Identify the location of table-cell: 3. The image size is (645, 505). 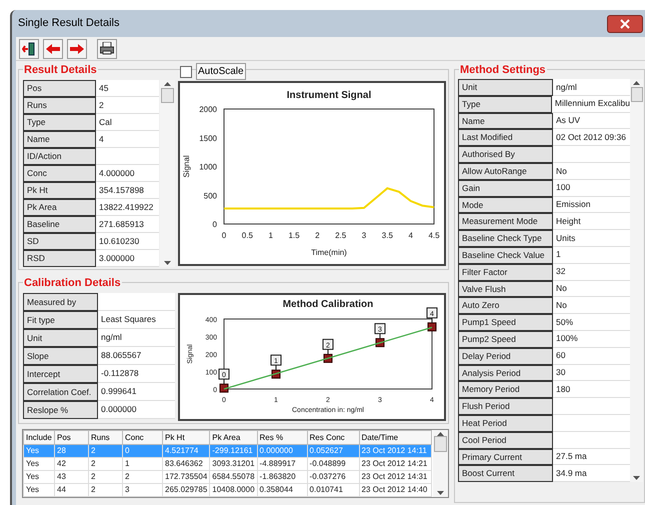
(142, 490).